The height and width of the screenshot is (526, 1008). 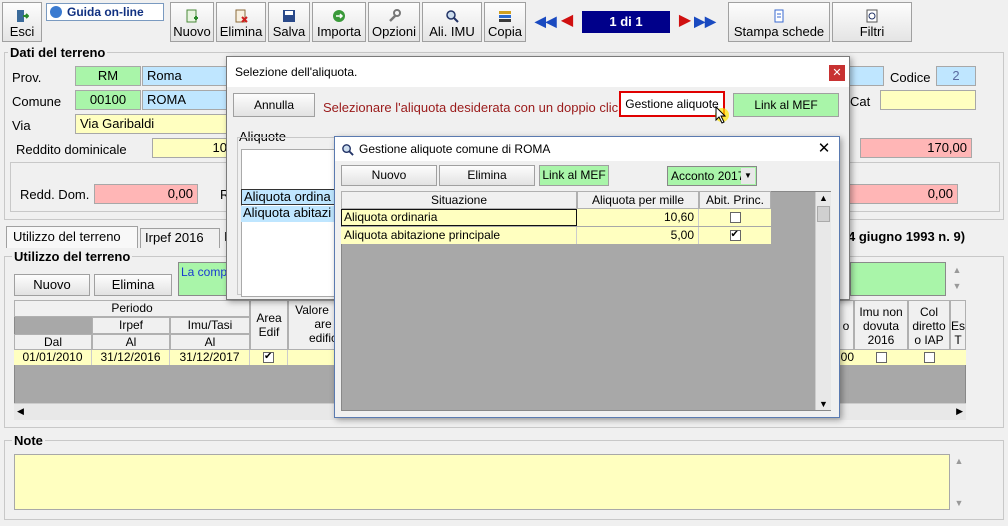 I want to click on tab-irpef-2016: Irpef 2016, so click(x=180, y=238).